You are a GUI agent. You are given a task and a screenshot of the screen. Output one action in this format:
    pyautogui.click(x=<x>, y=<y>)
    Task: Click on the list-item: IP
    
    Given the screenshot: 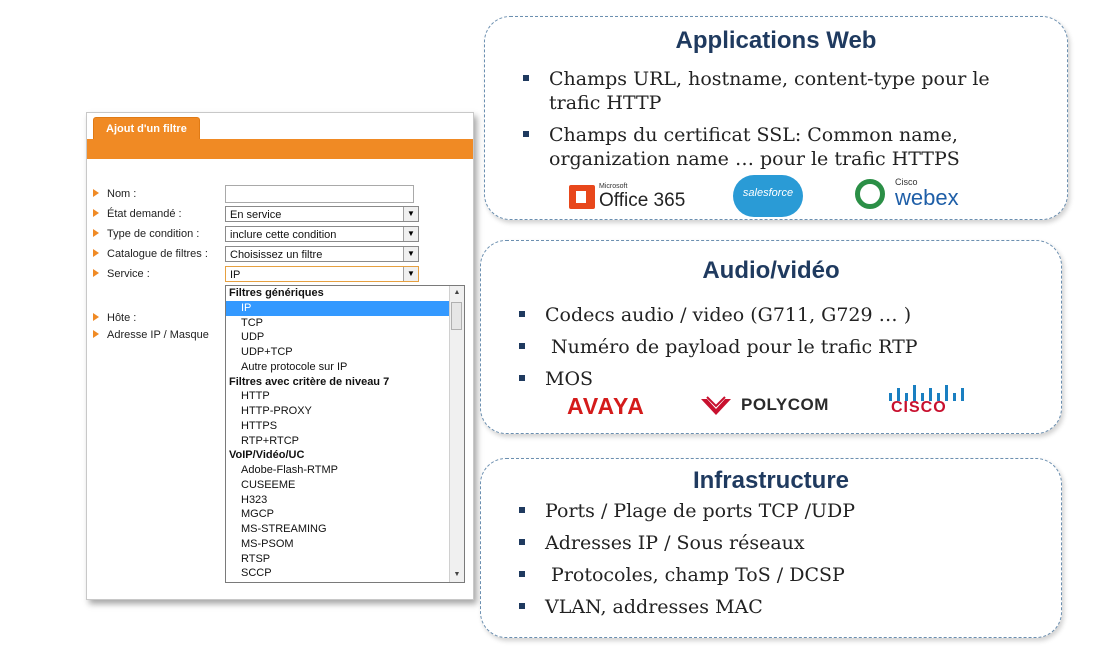 What is the action you would take?
    pyautogui.click(x=345, y=308)
    